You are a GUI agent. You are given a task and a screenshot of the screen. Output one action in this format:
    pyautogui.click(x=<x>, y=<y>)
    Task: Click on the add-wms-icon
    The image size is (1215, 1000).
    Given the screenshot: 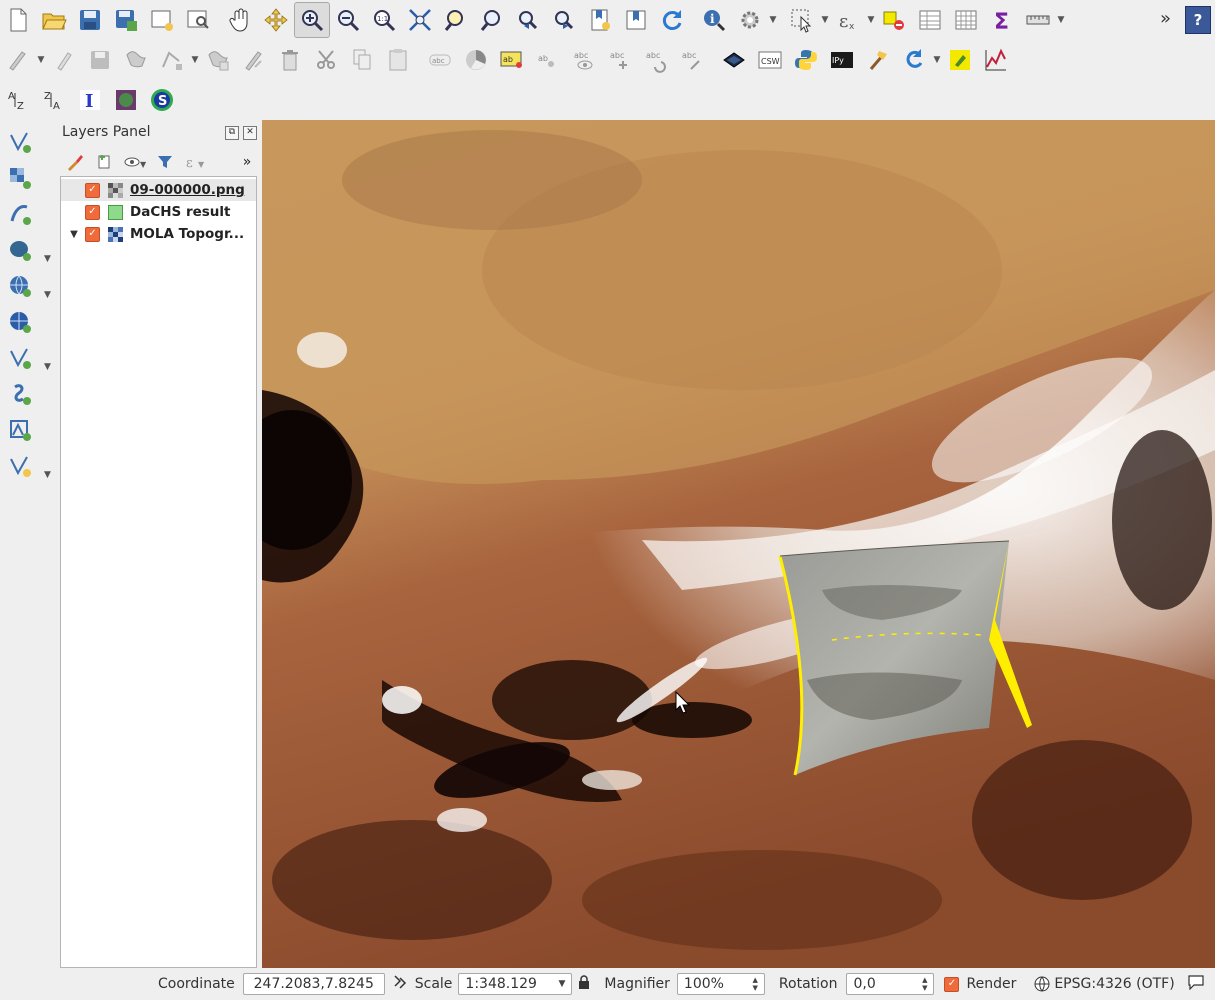 What is the action you would take?
    pyautogui.click(x=20, y=286)
    